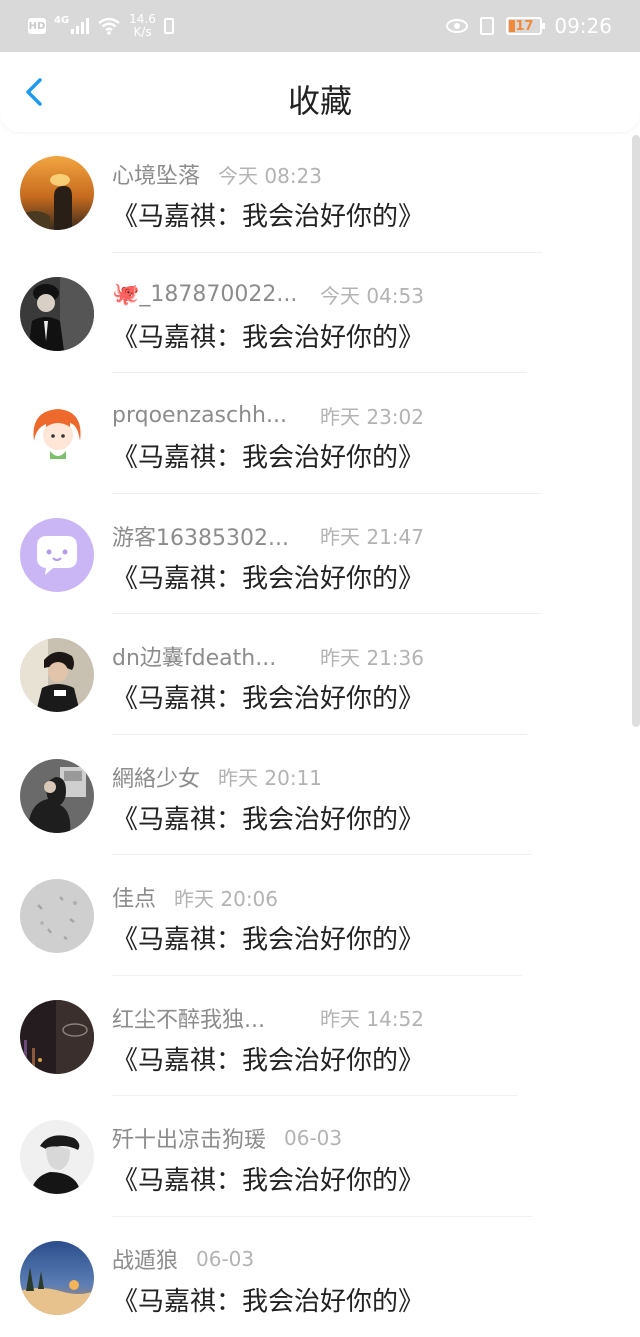  What do you see at coordinates (316, 1156) in the screenshot?
I see `list-item: 歼十出凉击狗瑗 06-03 《马嘉祺：我会治好你的》` at bounding box center [316, 1156].